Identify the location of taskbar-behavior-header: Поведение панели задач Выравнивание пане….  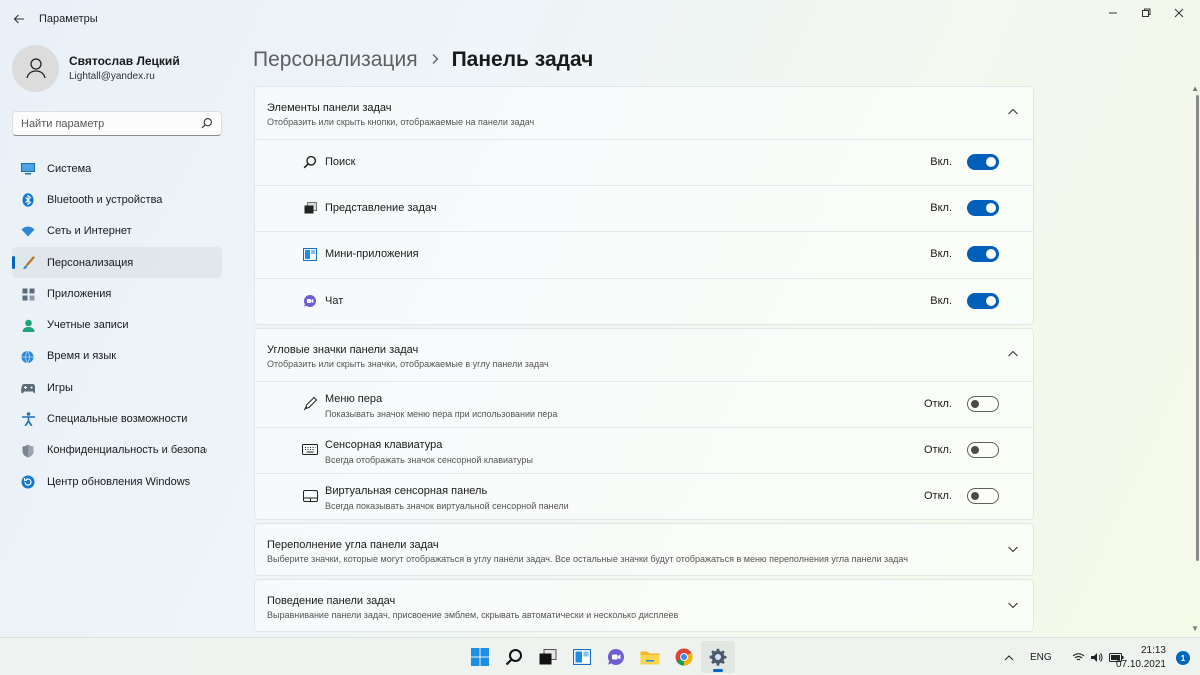
(644, 605).